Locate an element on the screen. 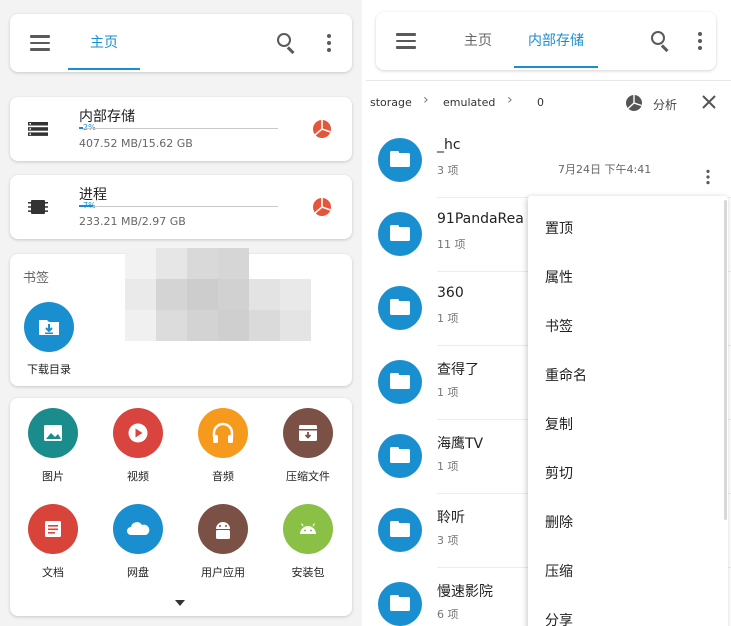 Image resolution: width=731 pixels, height=626 pixels. file-name: _hc is located at coordinates (449, 145).